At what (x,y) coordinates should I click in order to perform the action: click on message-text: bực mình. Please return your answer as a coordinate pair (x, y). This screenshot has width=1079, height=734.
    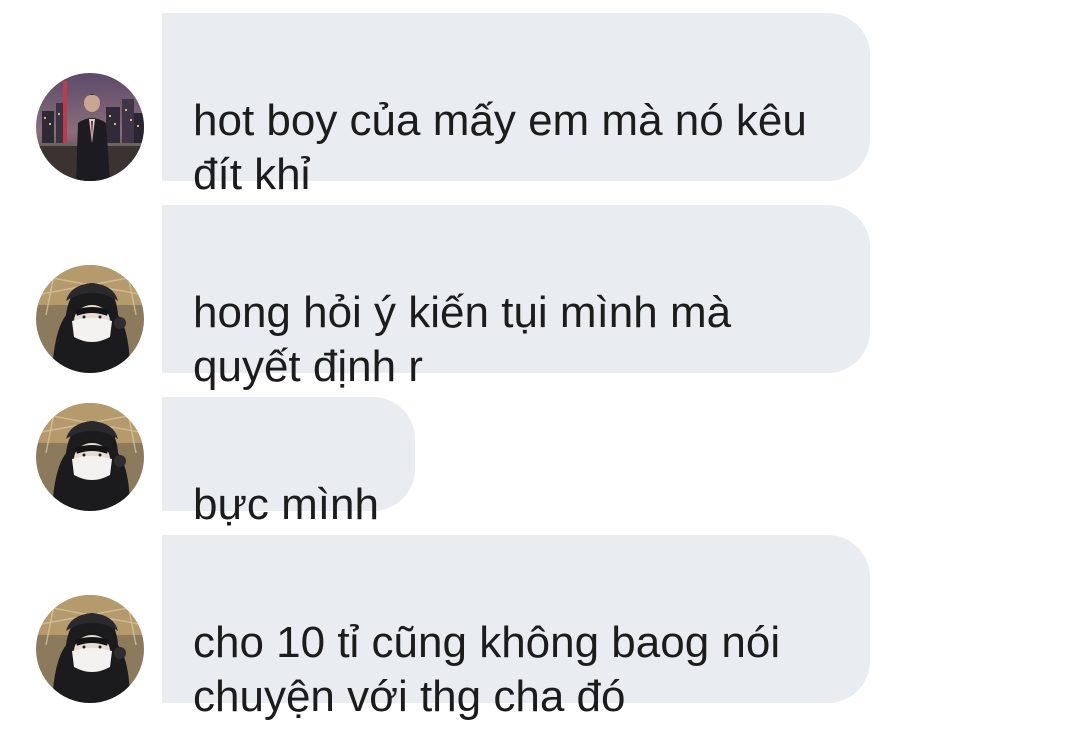
    Looking at the image, I should click on (286, 504).